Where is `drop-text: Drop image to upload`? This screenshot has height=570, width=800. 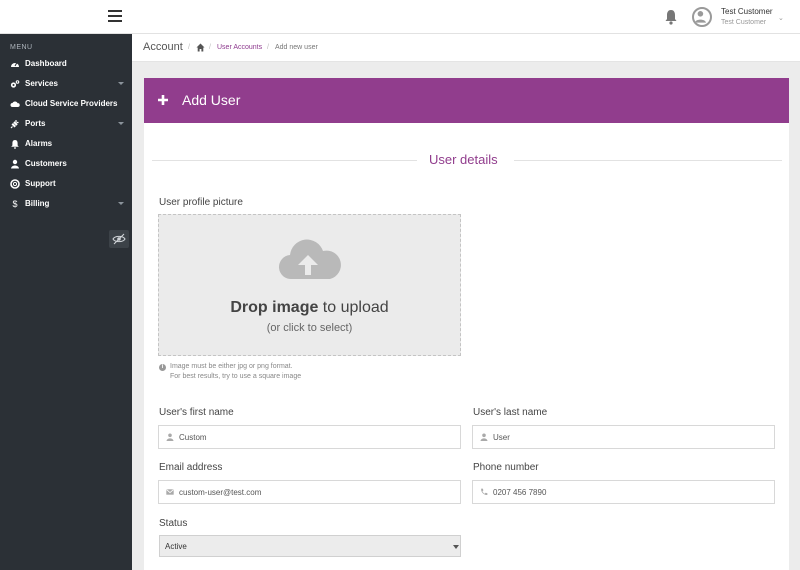 drop-text: Drop image to upload is located at coordinates (309, 308).